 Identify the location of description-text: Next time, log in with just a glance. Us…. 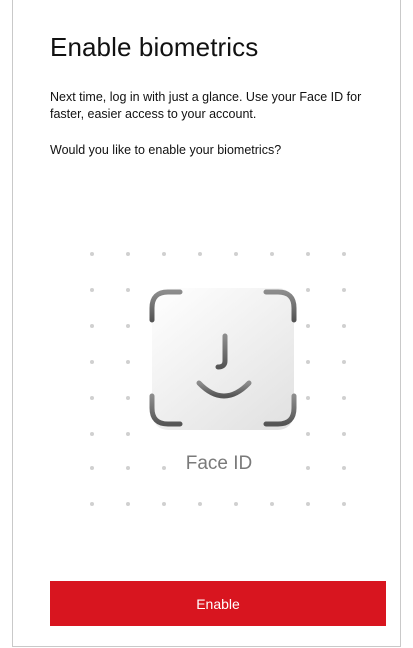
(206, 105).